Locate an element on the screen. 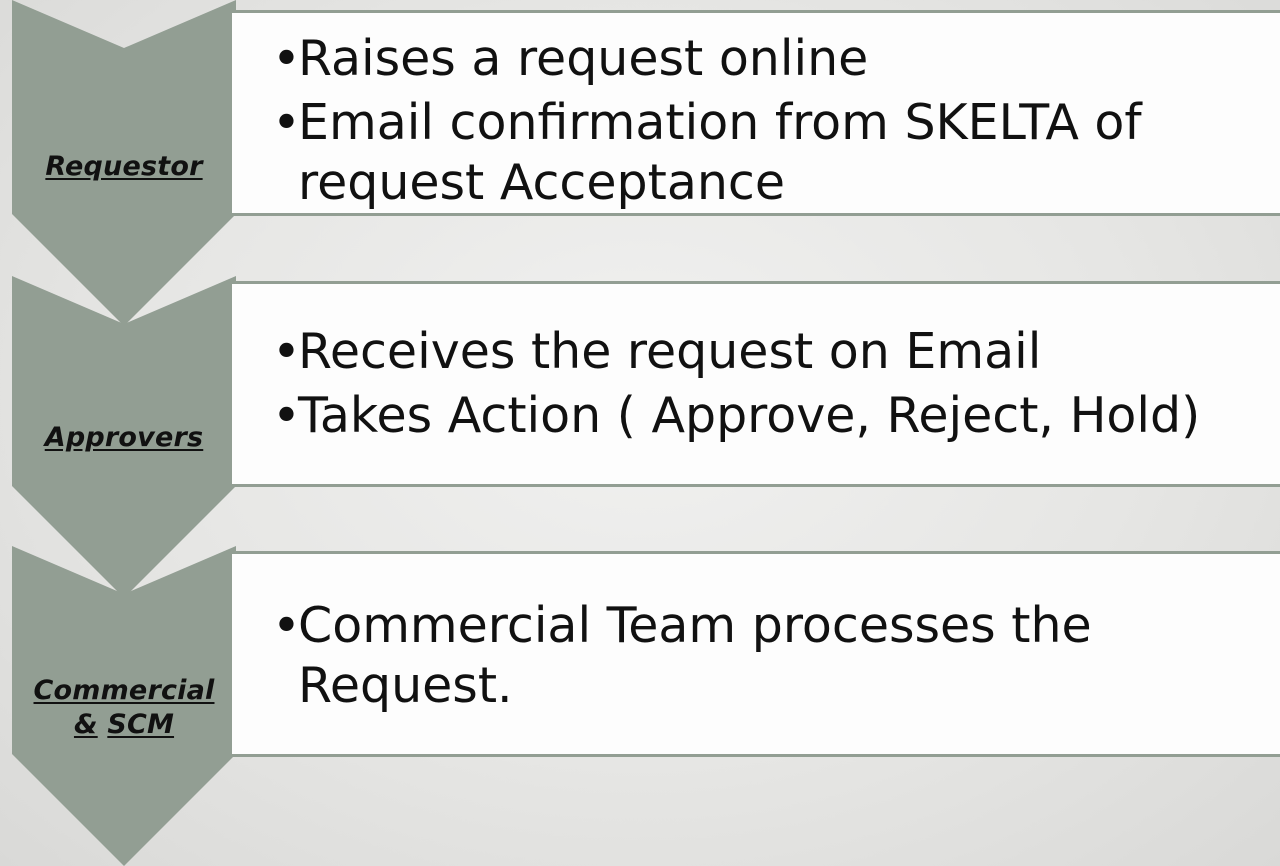 The height and width of the screenshot is (866, 1280). bullet-item: • Receives the request on Email is located at coordinates (770, 352).